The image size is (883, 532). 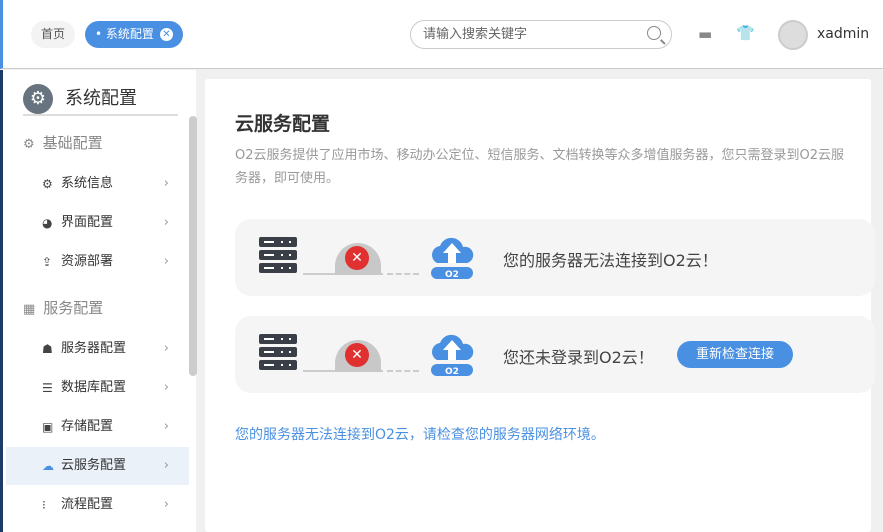 I want to click on top-bar: 首页 • 系统配置 ✕ 请输入搜索关键字 ▬ 👕 xadmin, so click(x=441, y=34).